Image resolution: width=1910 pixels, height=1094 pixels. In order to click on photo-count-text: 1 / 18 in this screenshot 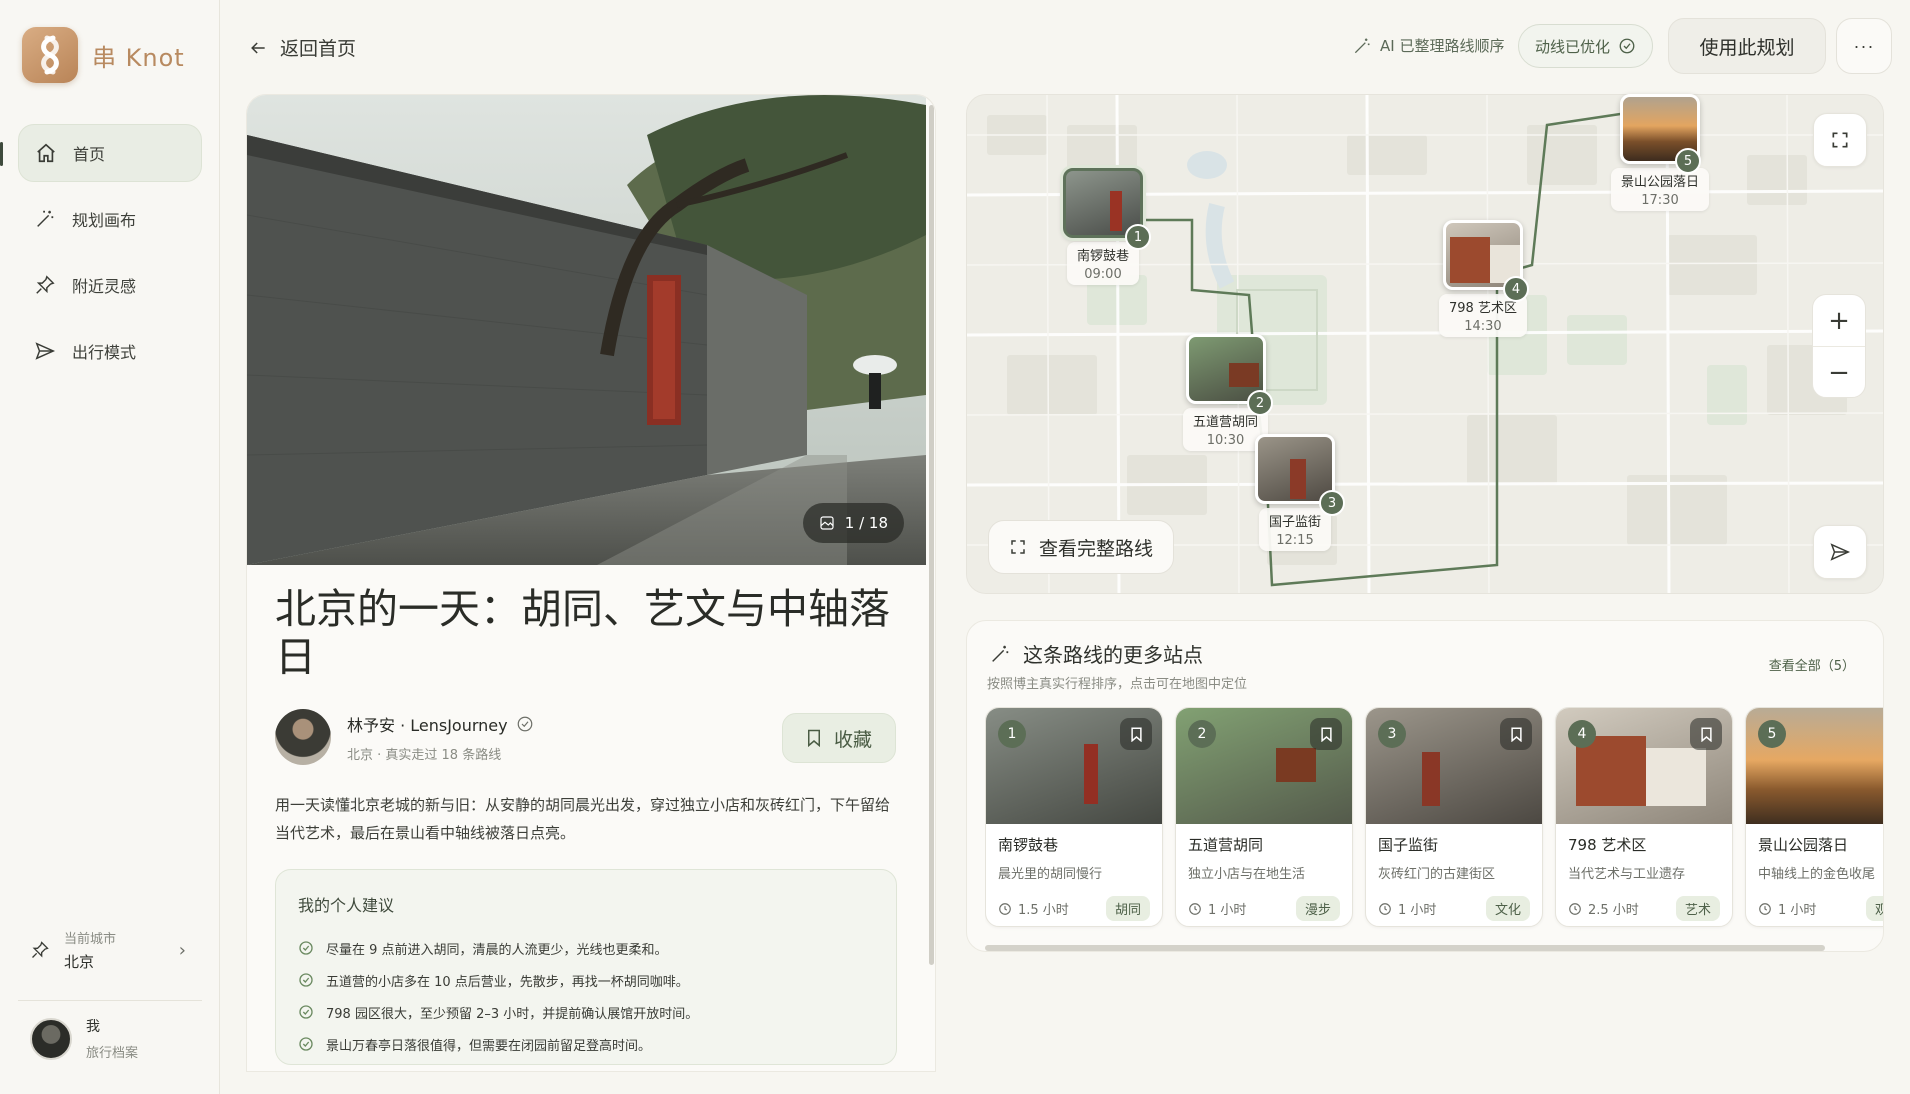, I will do `click(866, 523)`.